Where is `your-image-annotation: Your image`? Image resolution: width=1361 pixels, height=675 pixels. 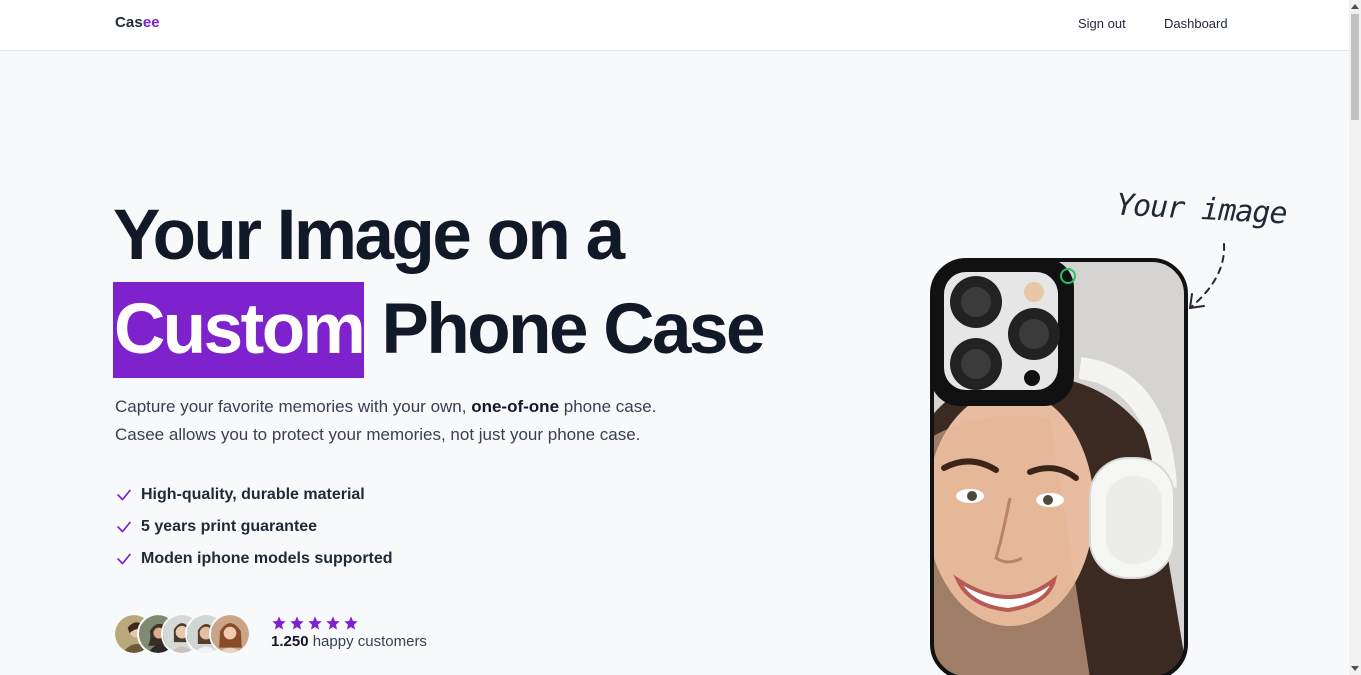
your-image-annotation: Your image is located at coordinates (1201, 209).